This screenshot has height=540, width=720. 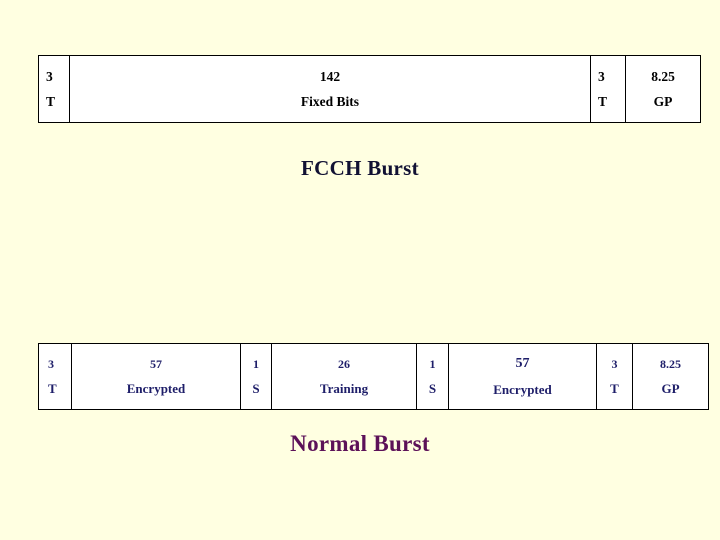 I want to click on normal-cell-stealing-left: 1 S, so click(x=256, y=376).